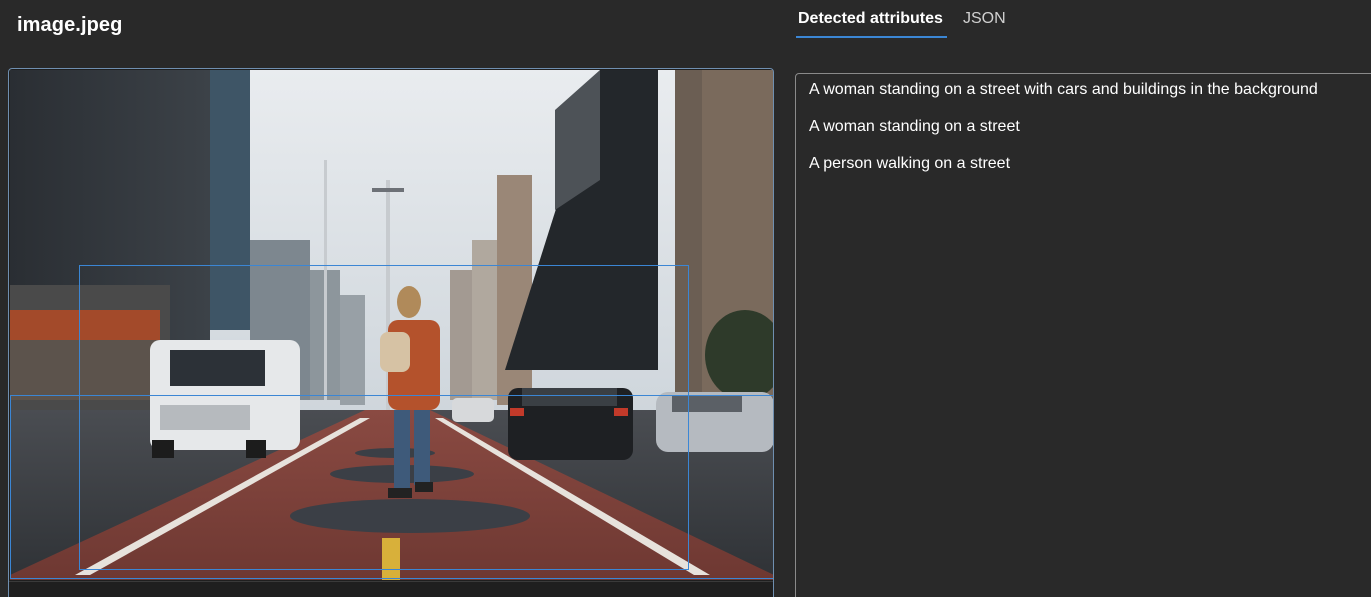 The image size is (1371, 597). Describe the element at coordinates (909, 164) in the screenshot. I see `attribute-item: A person walking on a street` at that location.